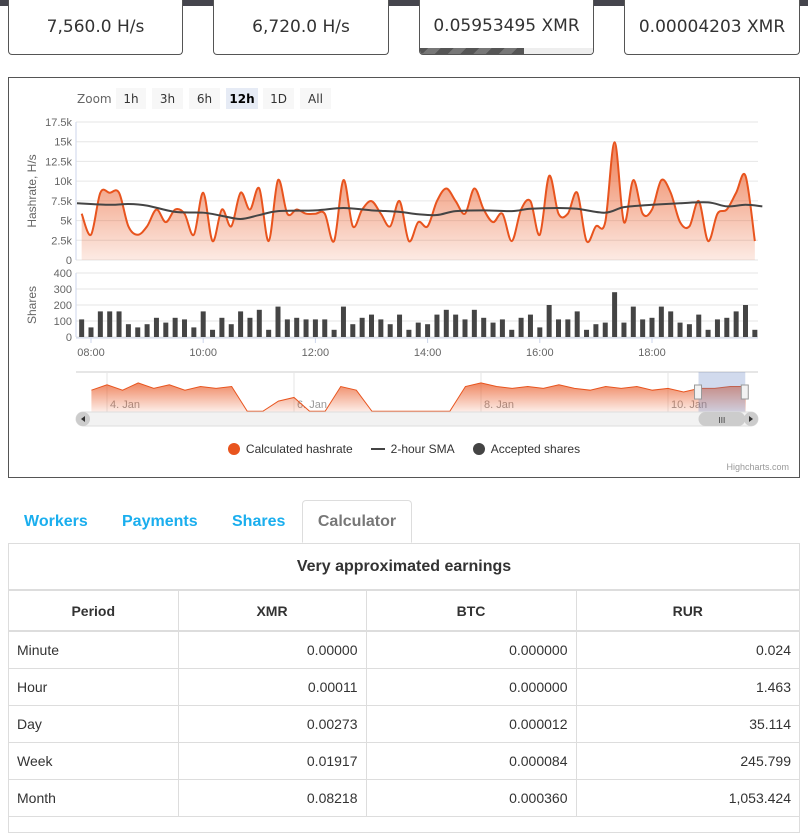  I want to click on tab-calculator: Calculator, so click(357, 521).